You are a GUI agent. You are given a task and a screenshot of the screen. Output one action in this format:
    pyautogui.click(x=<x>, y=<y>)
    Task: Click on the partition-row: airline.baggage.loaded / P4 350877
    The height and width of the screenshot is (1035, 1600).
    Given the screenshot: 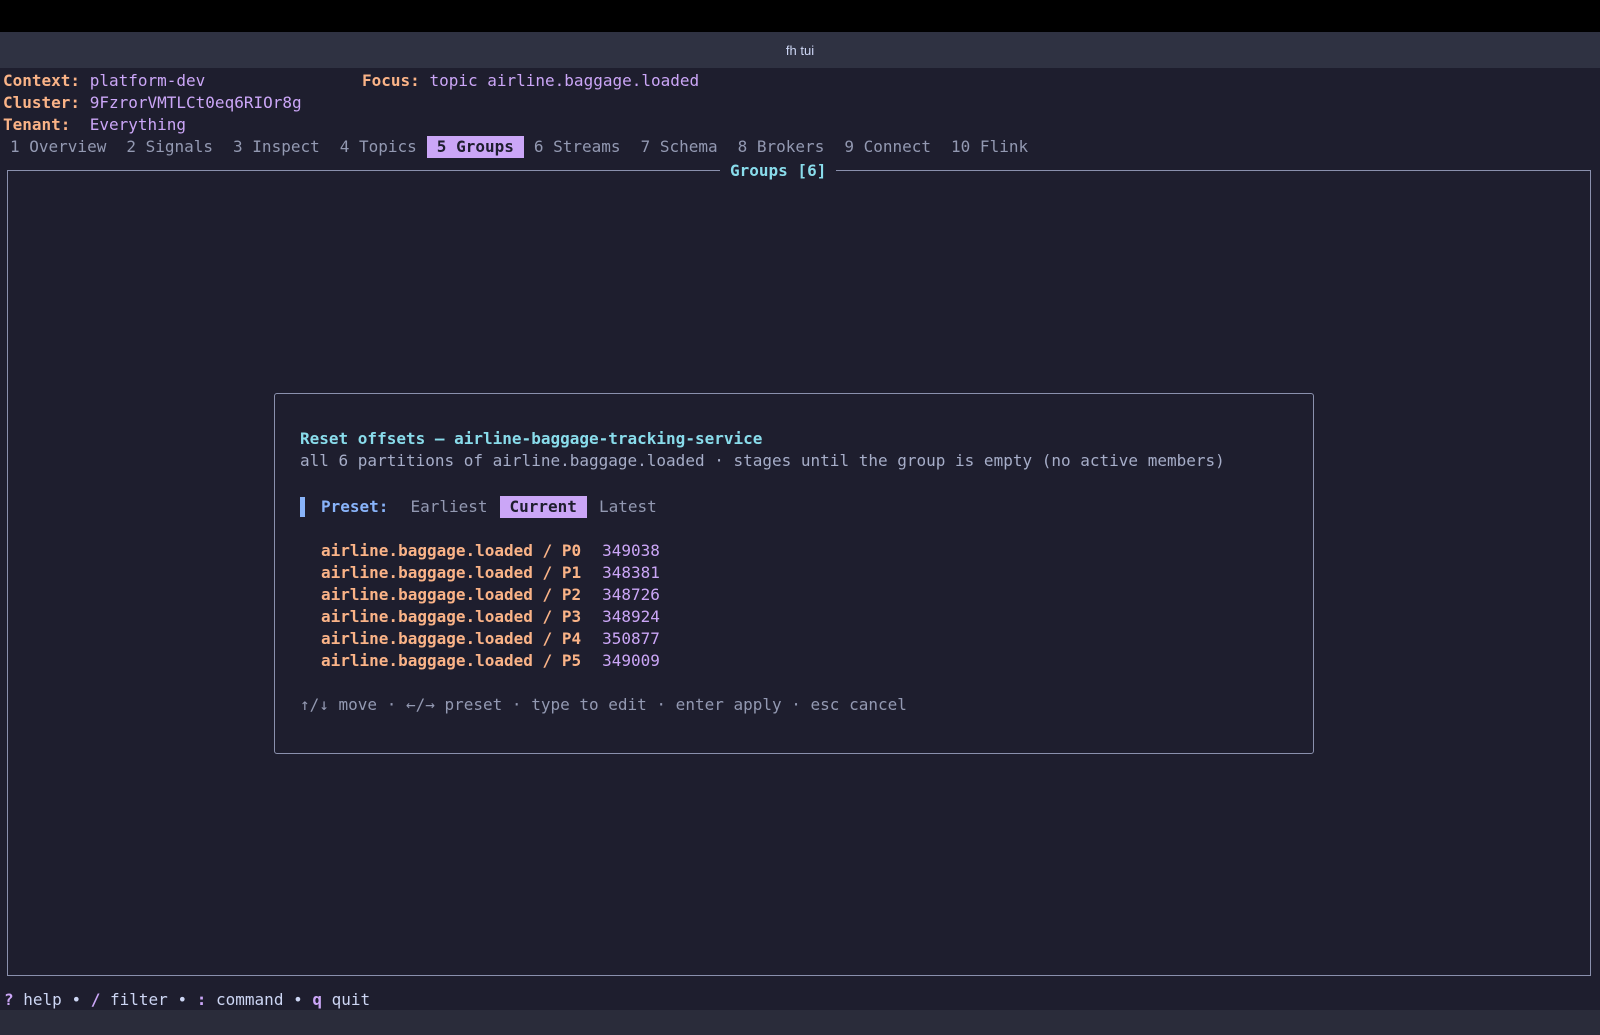 What is the action you would take?
    pyautogui.click(x=490, y=639)
    